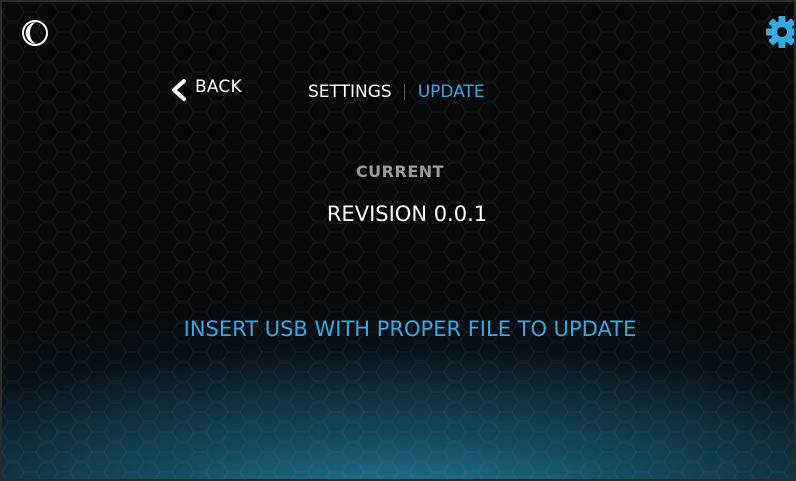  What do you see at coordinates (400, 171) in the screenshot?
I see `current-version-label: CURRENT` at bounding box center [400, 171].